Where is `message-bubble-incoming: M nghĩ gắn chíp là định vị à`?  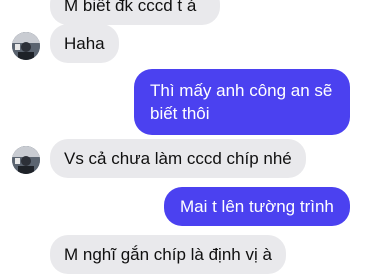 message-bubble-incoming: M nghĩ gắn chíp là định vị à is located at coordinates (168, 254).